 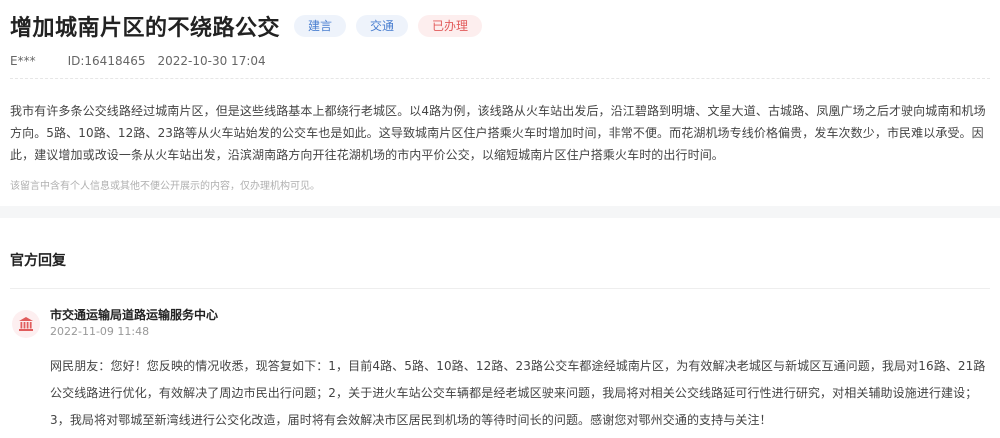 What do you see at coordinates (145, 28) in the screenshot?
I see `page-title: 增加城南片区的不绕路公交` at bounding box center [145, 28].